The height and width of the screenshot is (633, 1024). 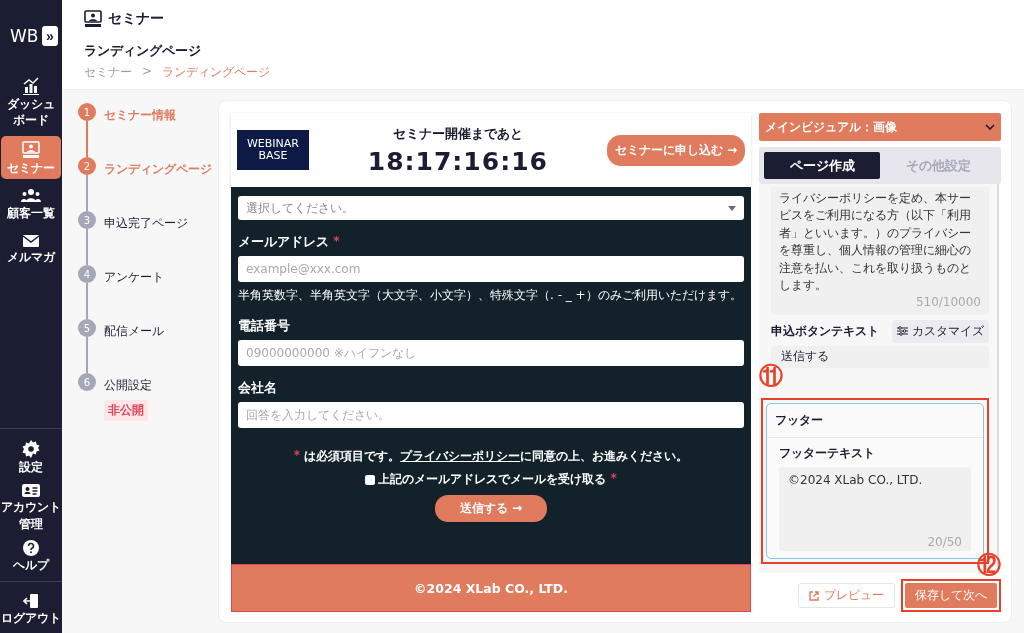 I want to click on accordion-header: メインビジュアル：画像, so click(x=880, y=127).